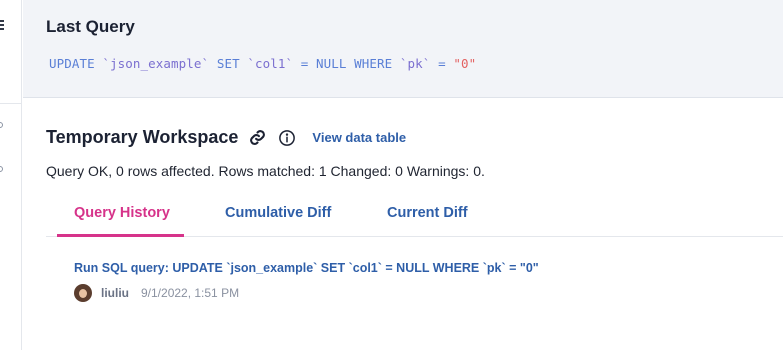  What do you see at coordinates (427, 213) in the screenshot?
I see `tab-current-diff: Current Diff` at bounding box center [427, 213].